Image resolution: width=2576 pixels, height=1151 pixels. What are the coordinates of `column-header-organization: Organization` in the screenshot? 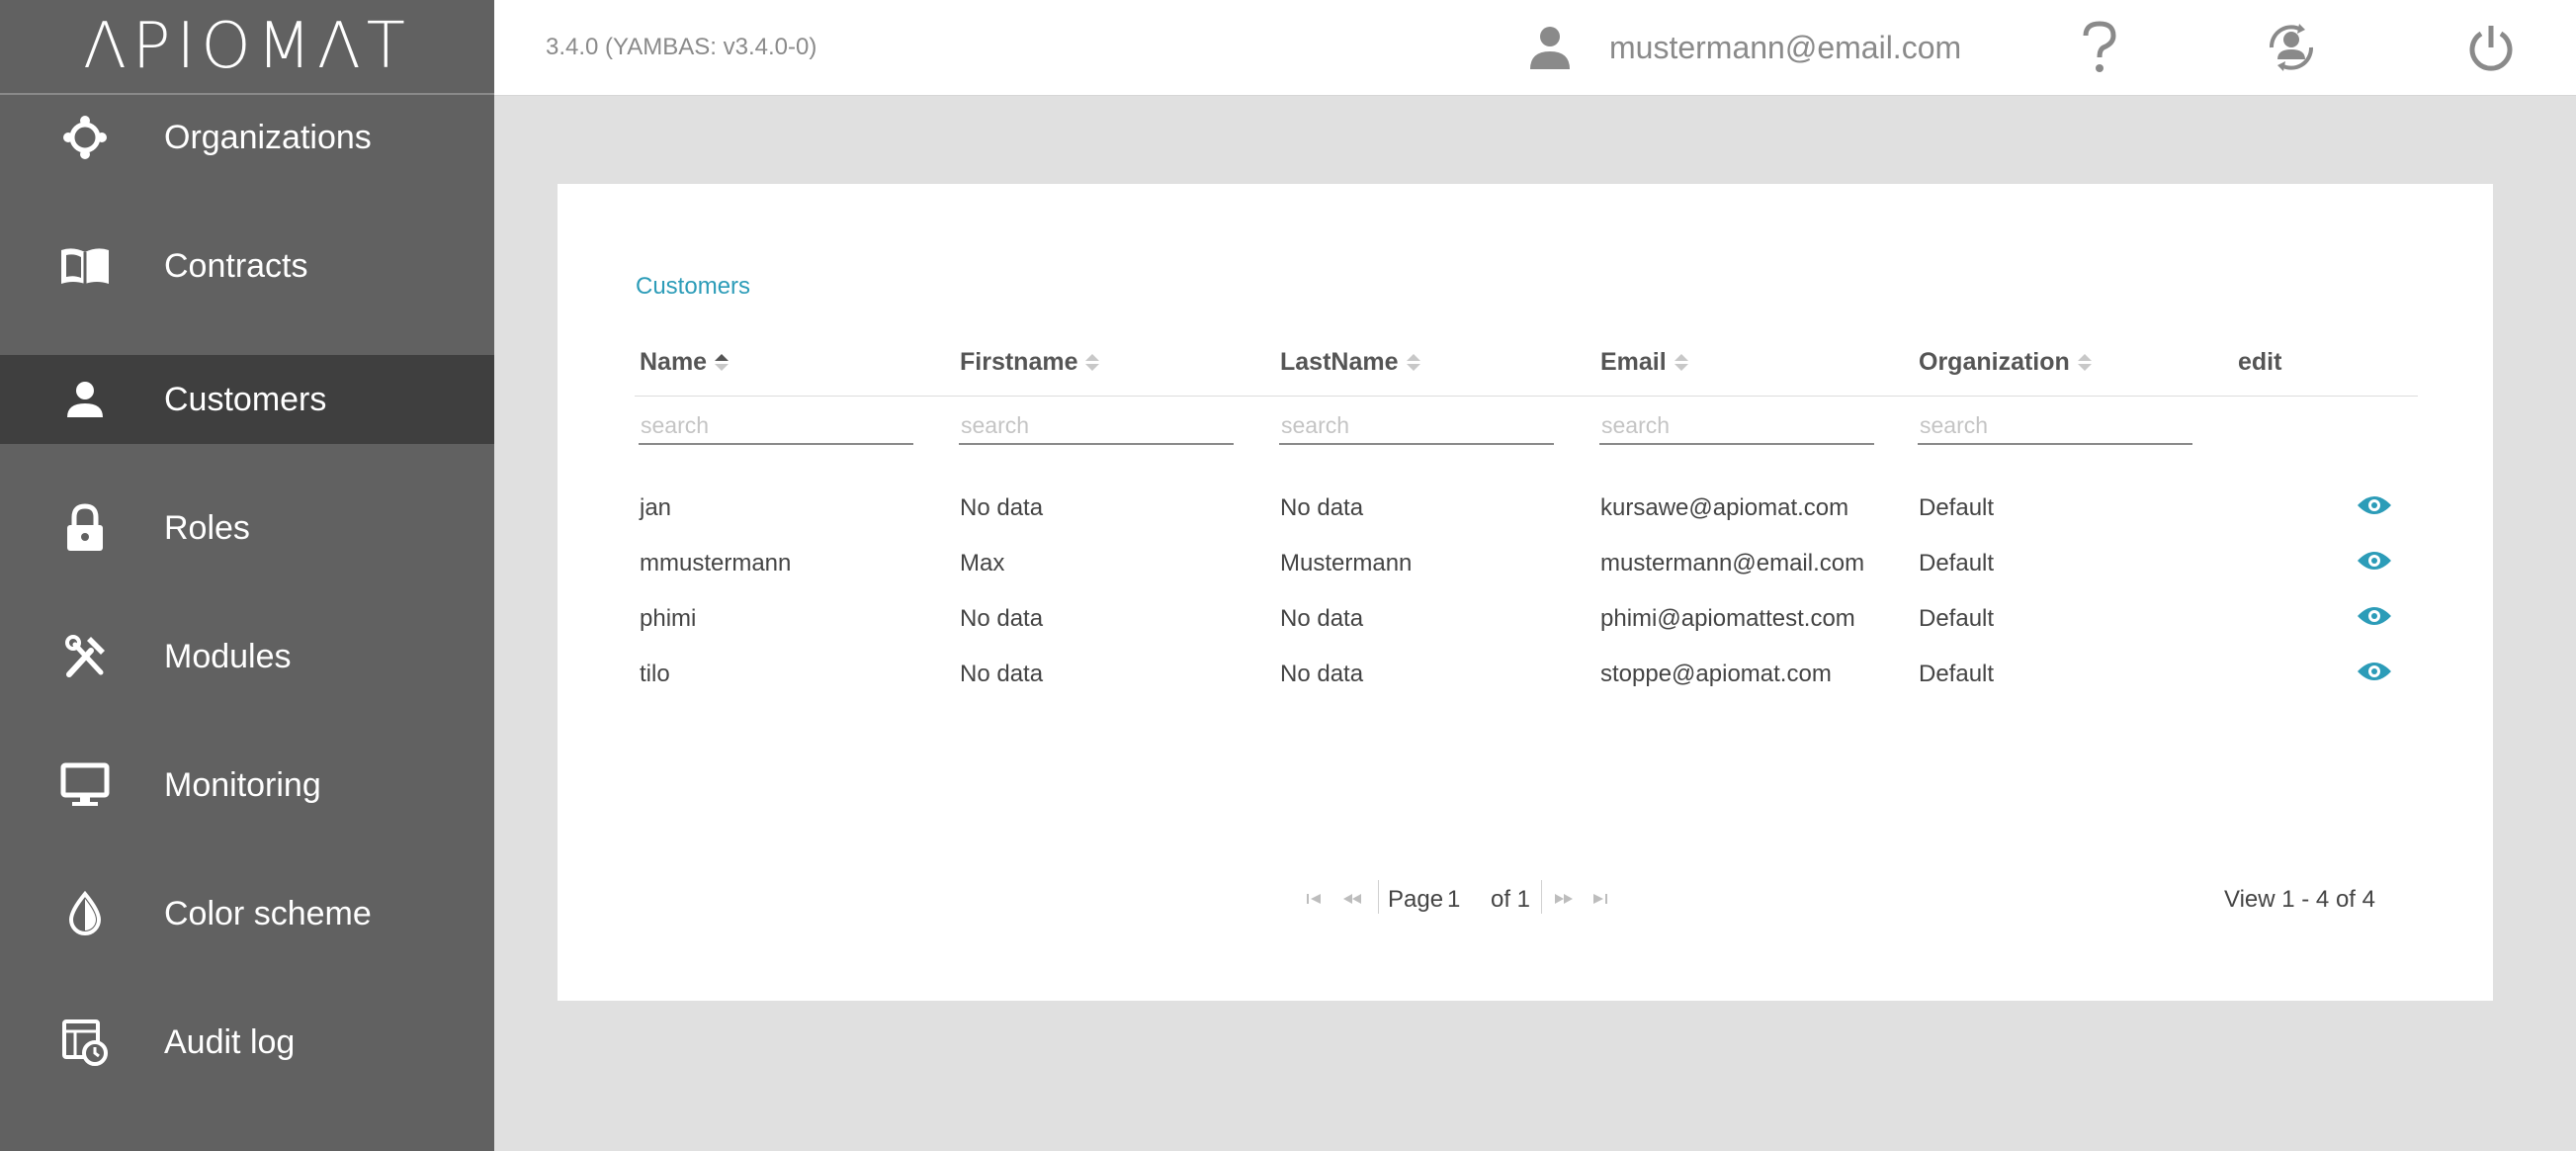 It's located at (2005, 362).